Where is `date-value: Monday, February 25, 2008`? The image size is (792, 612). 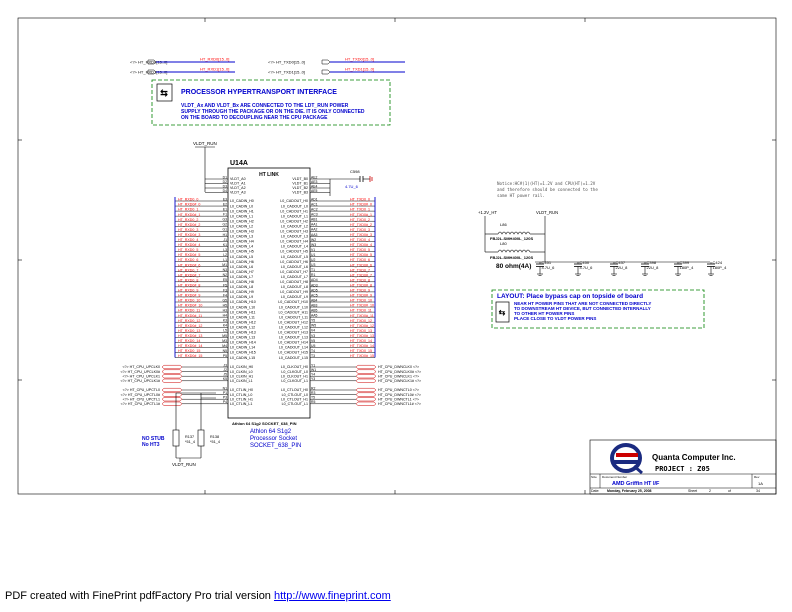 date-value: Monday, February 25, 2008 is located at coordinates (629, 491).